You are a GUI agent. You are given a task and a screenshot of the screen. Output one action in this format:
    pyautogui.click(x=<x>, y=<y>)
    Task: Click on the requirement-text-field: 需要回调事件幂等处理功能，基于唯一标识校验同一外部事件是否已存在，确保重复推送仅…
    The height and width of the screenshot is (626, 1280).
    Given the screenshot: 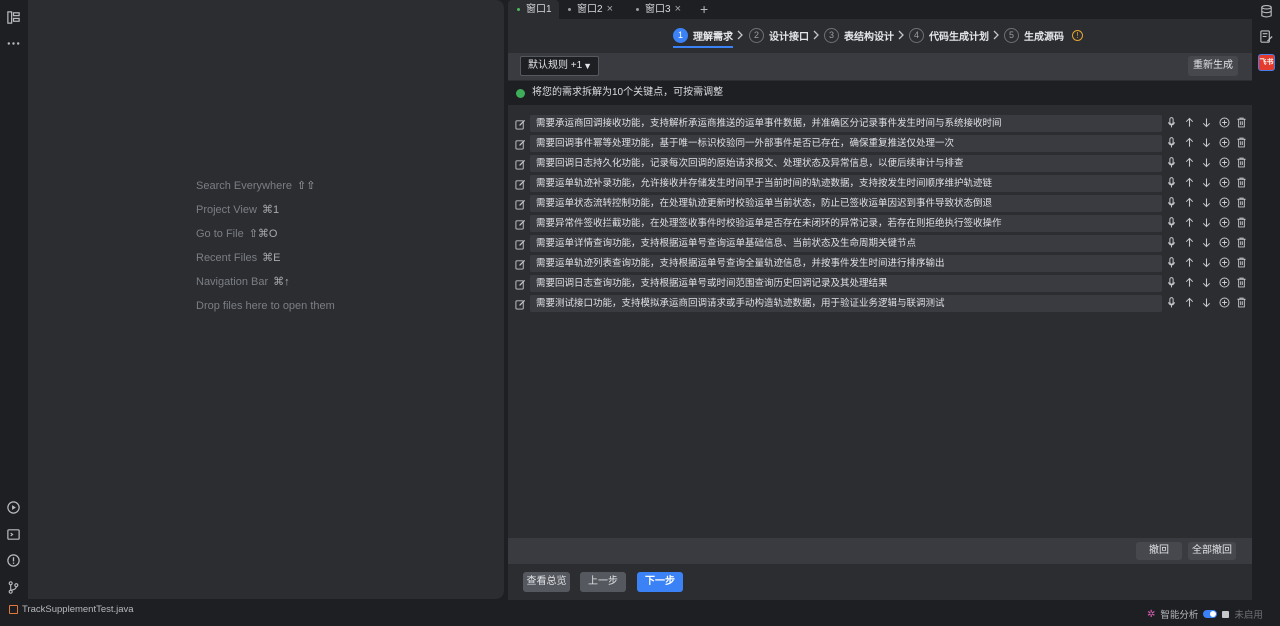 What is the action you would take?
    pyautogui.click(x=846, y=143)
    